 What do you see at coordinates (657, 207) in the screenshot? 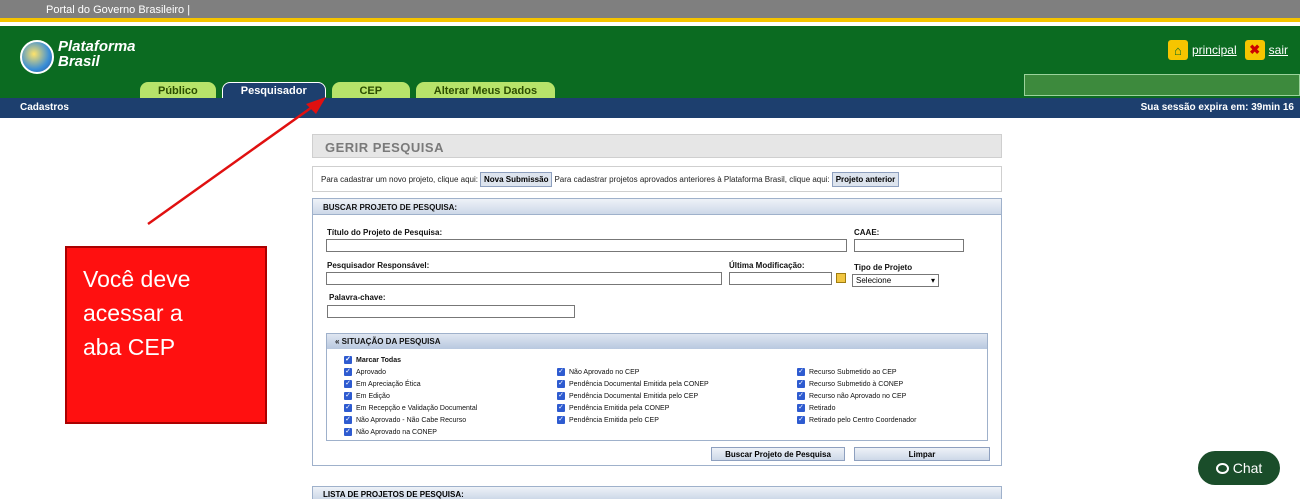
I see `search-panel-header: BUSCAR PROJETO DE PESQUISA:` at bounding box center [657, 207].